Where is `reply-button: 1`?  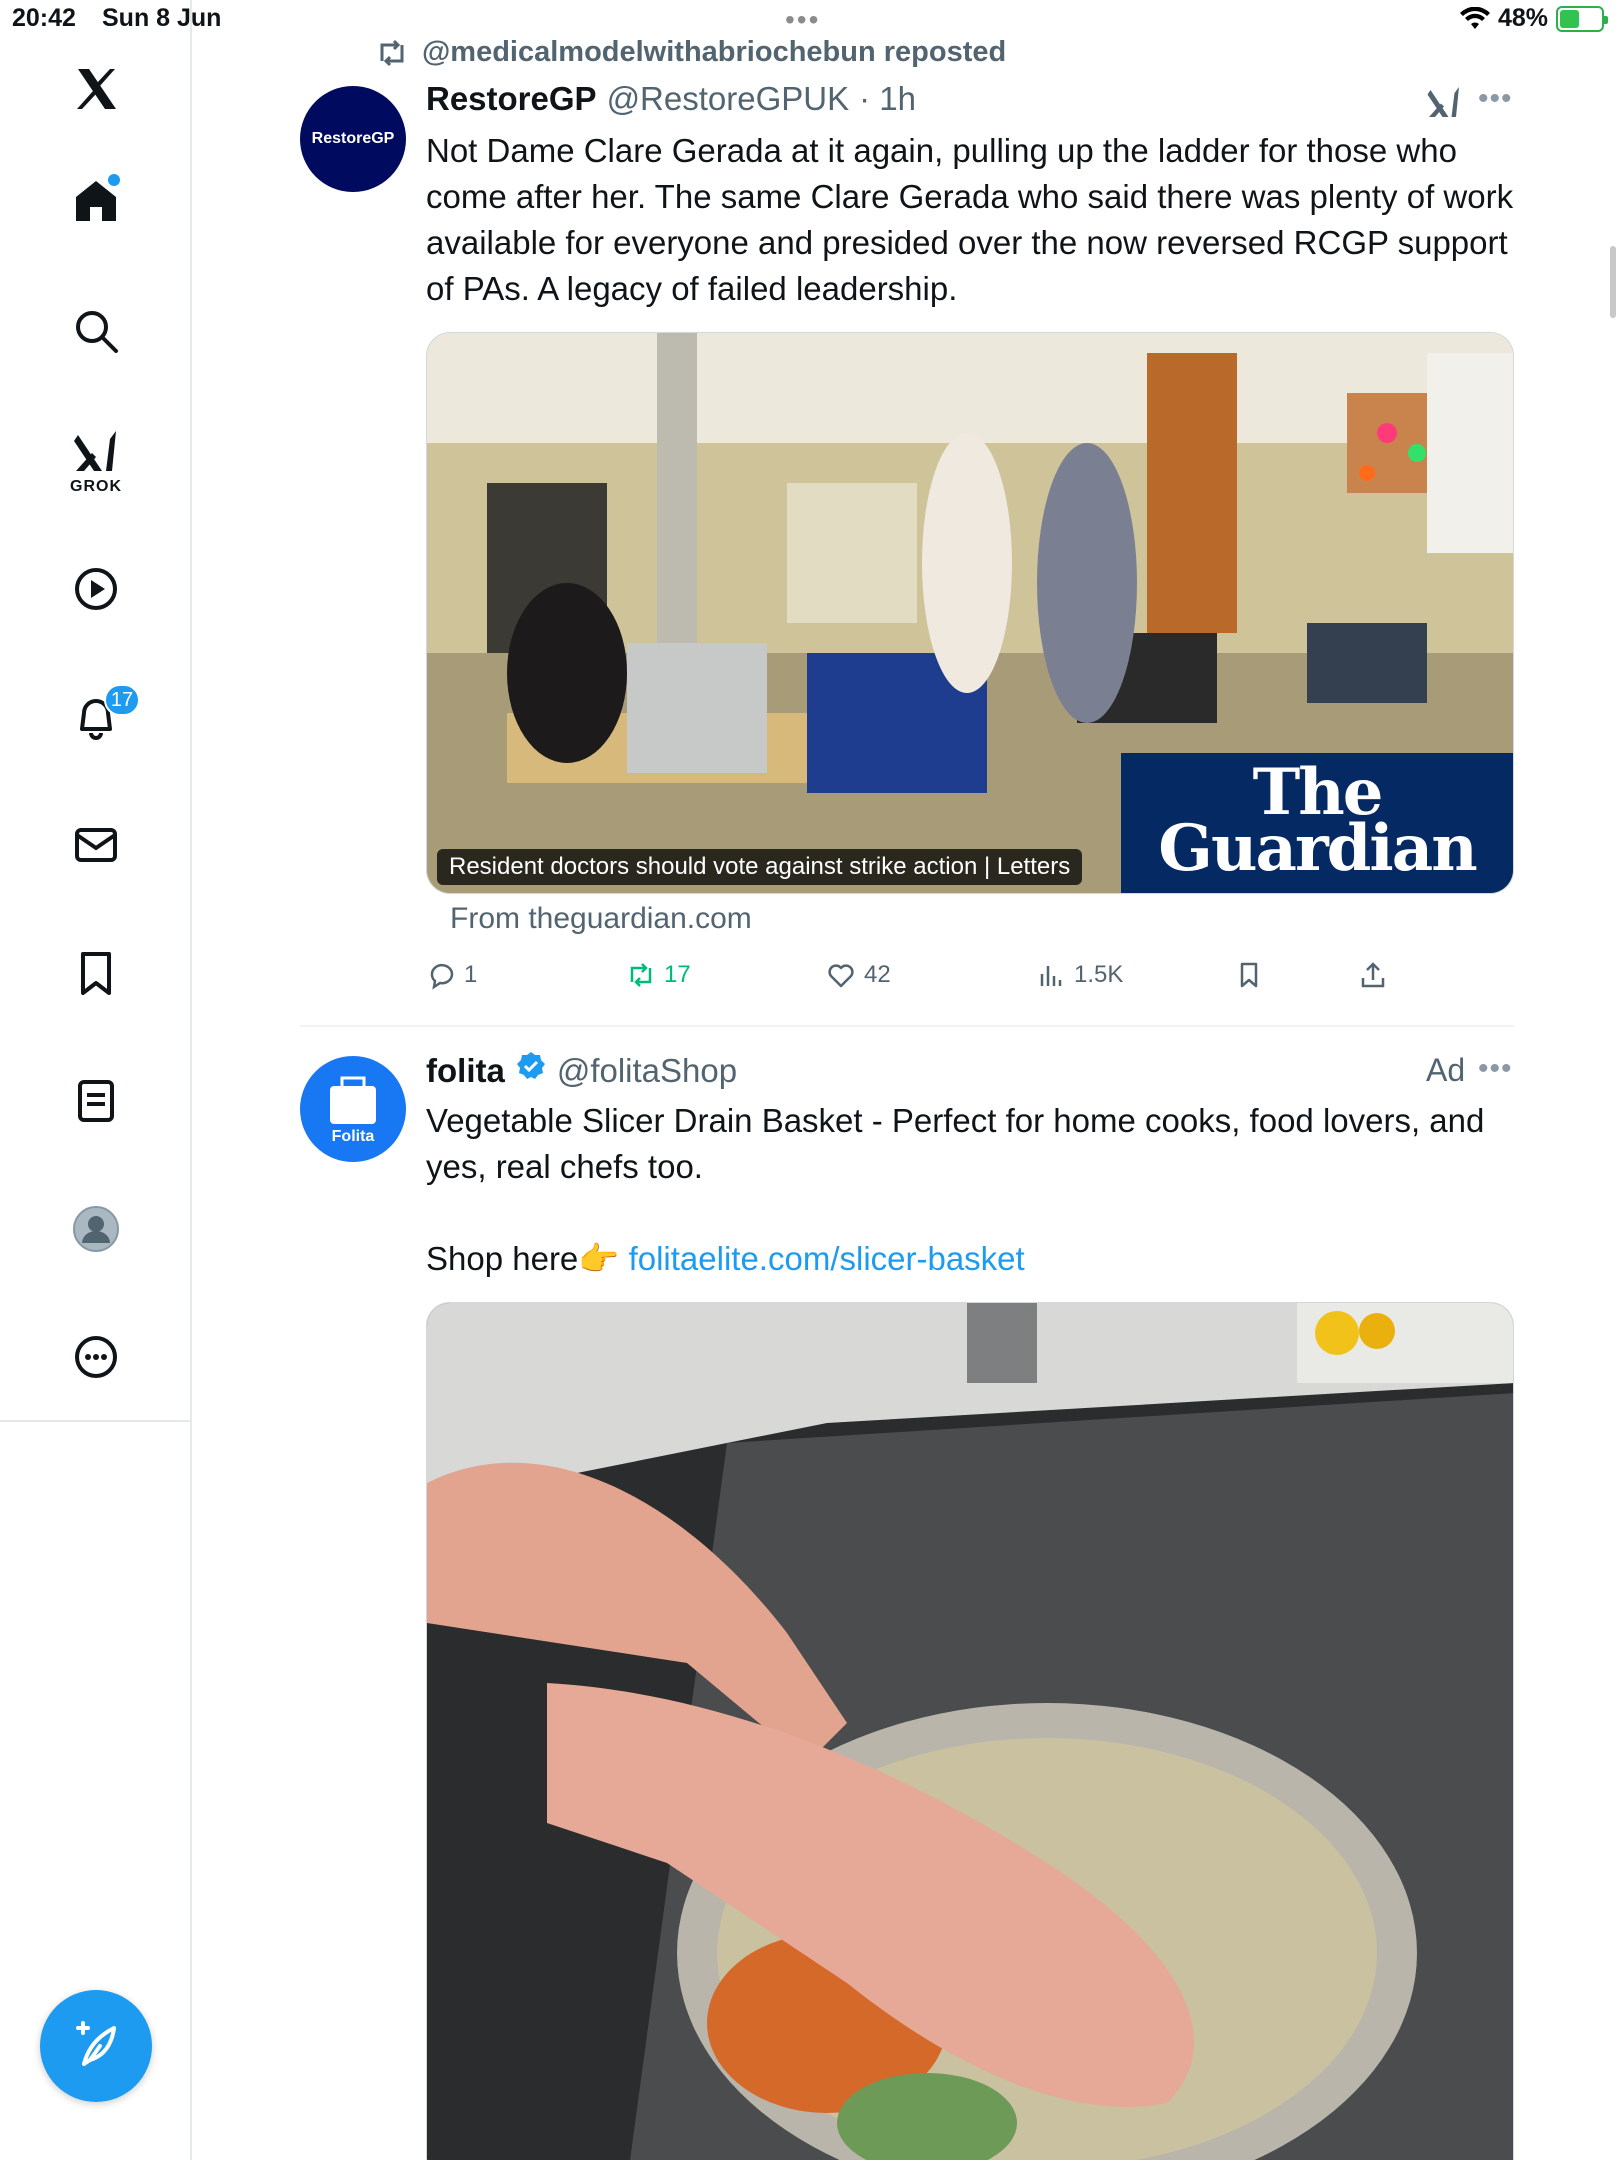
reply-button: 1 is located at coordinates (451, 975).